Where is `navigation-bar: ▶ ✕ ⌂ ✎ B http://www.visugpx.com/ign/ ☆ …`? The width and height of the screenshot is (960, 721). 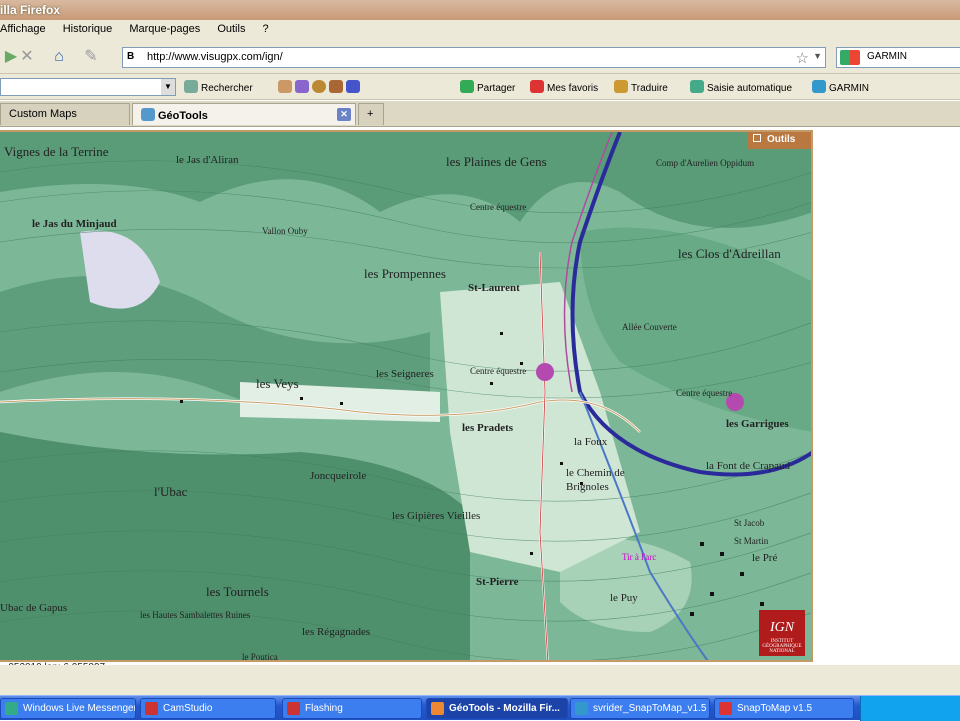
navigation-bar: ▶ ✕ ⌂ ✎ B http://www.visugpx.com/ign/ ☆ … is located at coordinates (480, 57).